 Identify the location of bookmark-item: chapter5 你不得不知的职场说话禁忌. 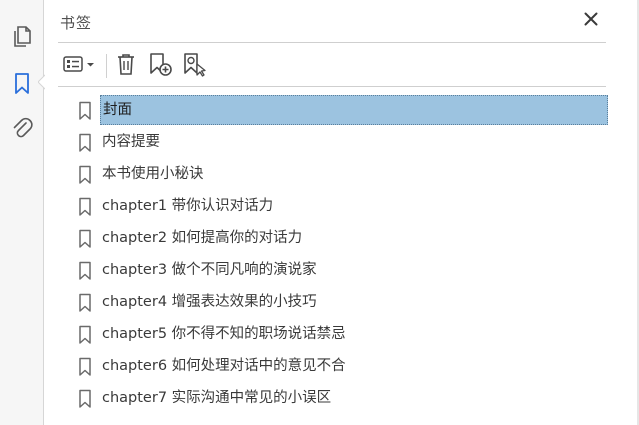
(338, 335).